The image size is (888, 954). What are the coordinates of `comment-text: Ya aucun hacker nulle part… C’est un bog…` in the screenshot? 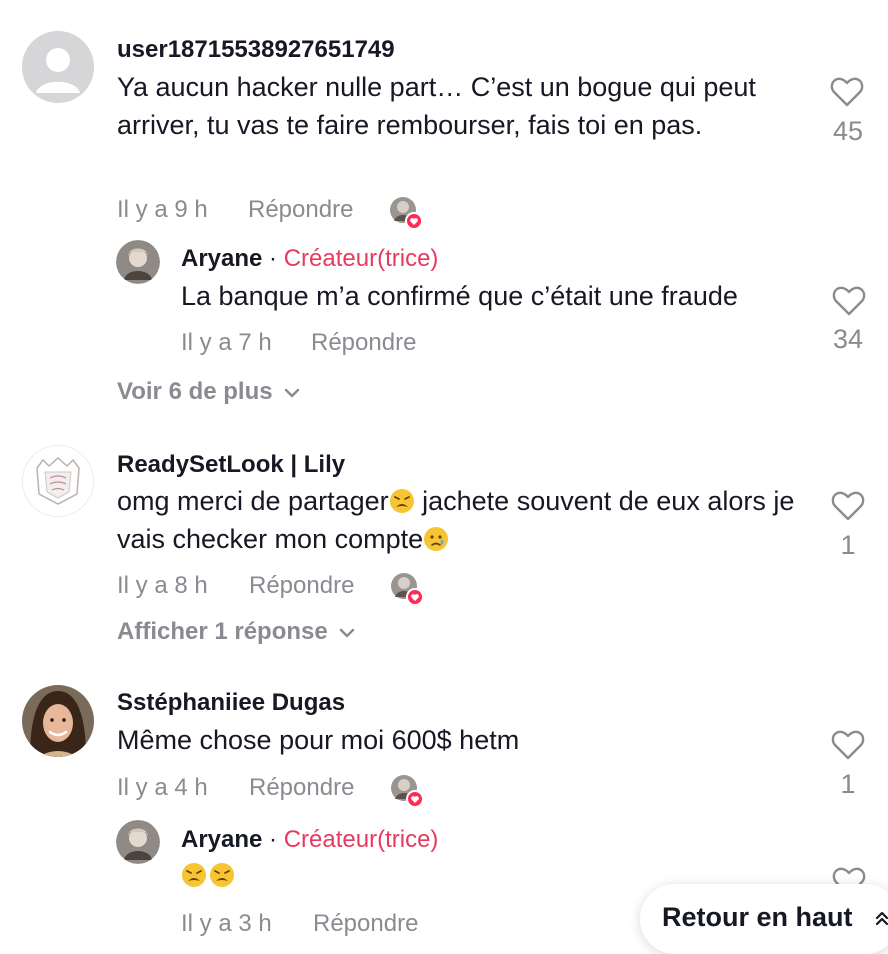 It's located at (436, 106).